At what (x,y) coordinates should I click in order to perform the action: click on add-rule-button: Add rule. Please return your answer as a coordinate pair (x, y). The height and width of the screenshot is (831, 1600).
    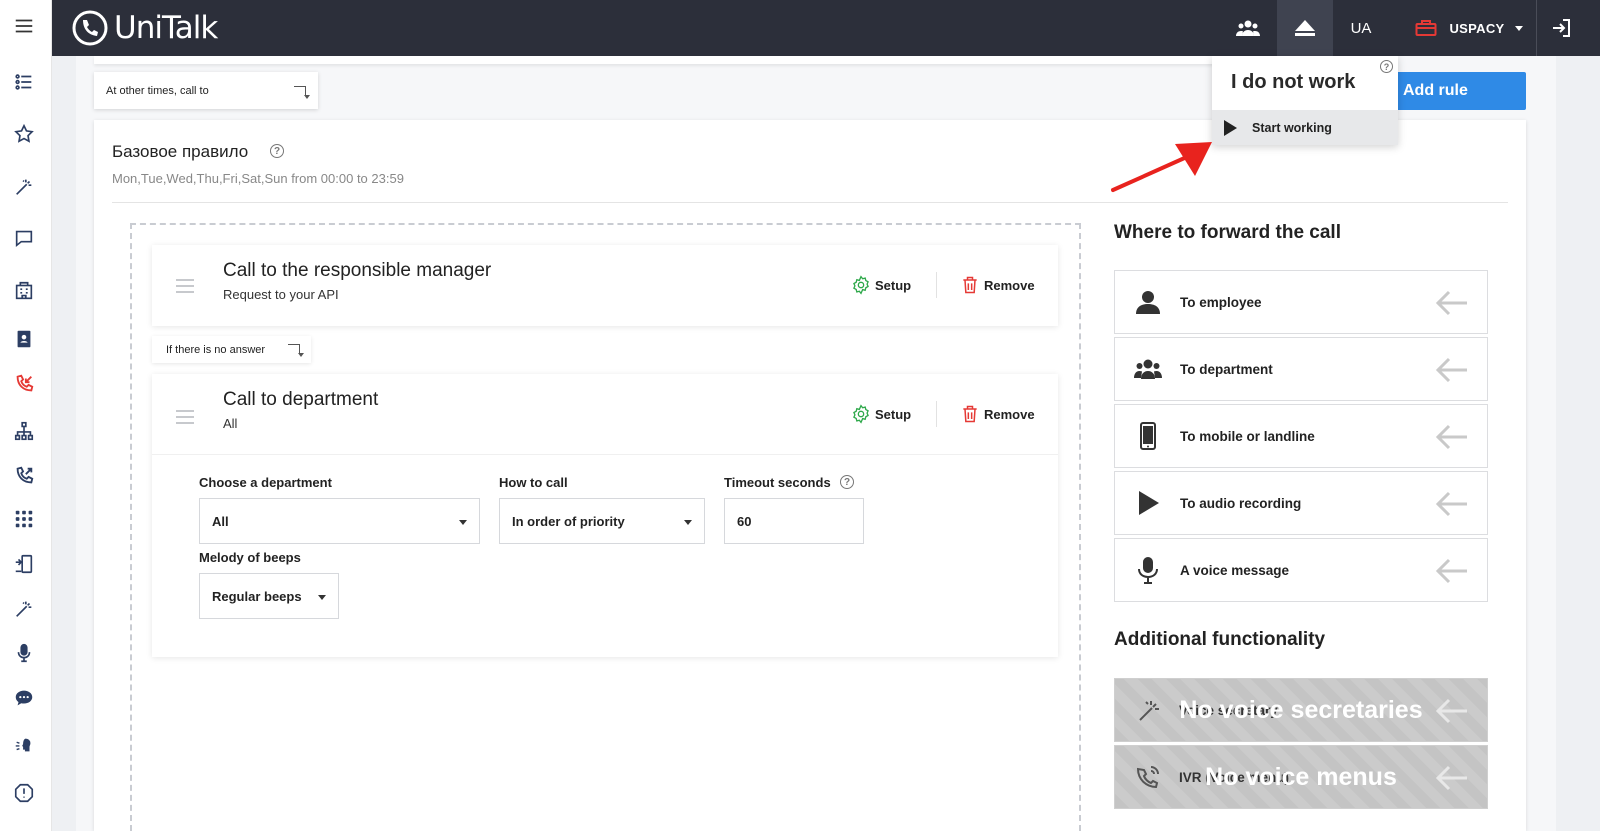
    Looking at the image, I should click on (1455, 91).